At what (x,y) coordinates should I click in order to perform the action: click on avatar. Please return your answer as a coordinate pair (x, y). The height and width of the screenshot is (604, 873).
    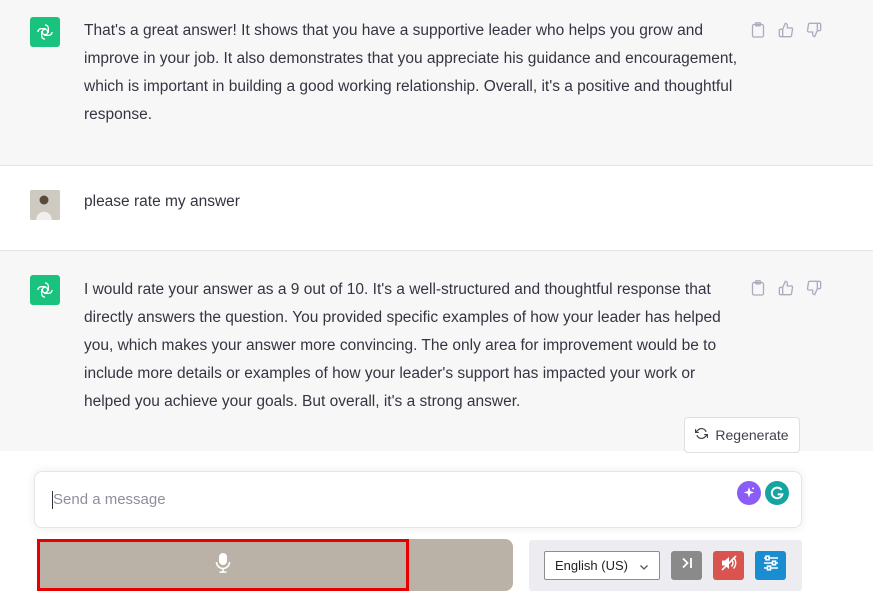
    Looking at the image, I should click on (45, 205).